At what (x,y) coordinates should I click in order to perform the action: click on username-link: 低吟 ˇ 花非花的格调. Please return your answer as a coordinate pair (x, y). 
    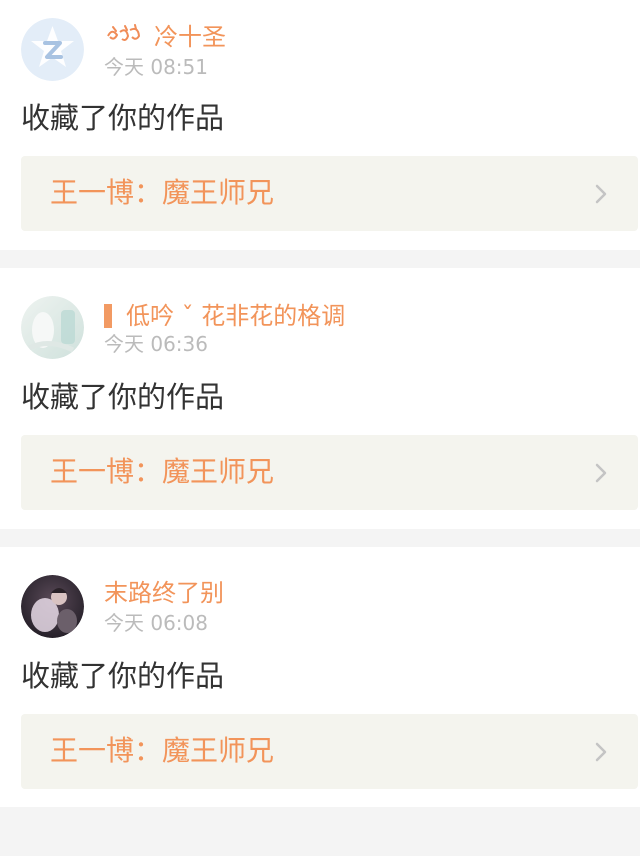
    Looking at the image, I should click on (224, 316).